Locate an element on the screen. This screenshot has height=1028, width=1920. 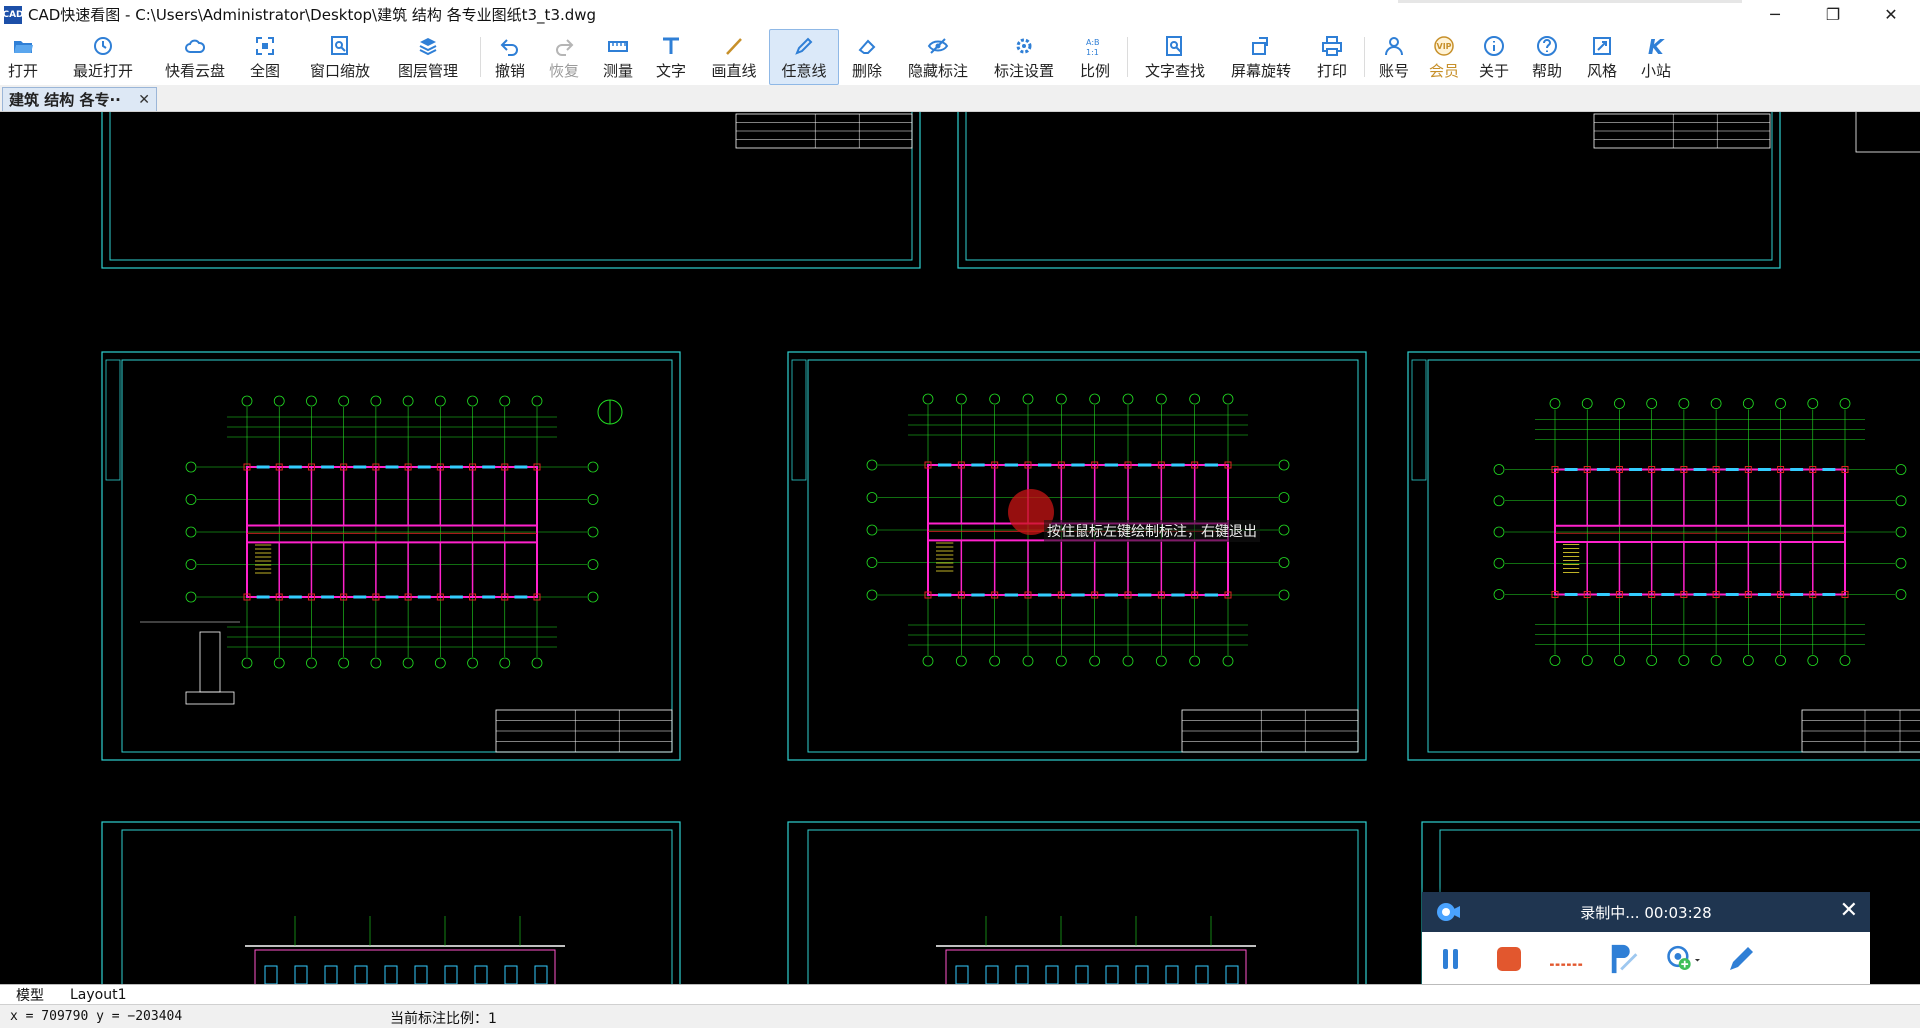
model-tab: 模型 is located at coordinates (30, 996).